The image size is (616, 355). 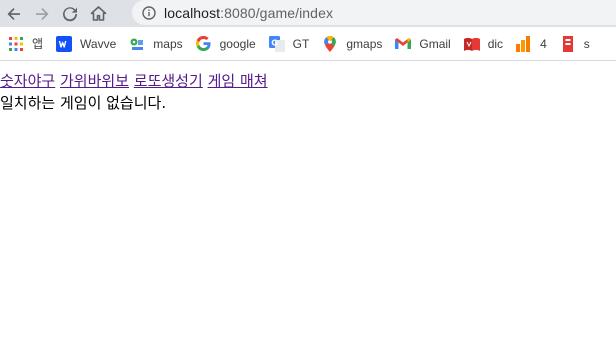 What do you see at coordinates (435, 43) in the screenshot?
I see `bookmark-label: Gmail` at bounding box center [435, 43].